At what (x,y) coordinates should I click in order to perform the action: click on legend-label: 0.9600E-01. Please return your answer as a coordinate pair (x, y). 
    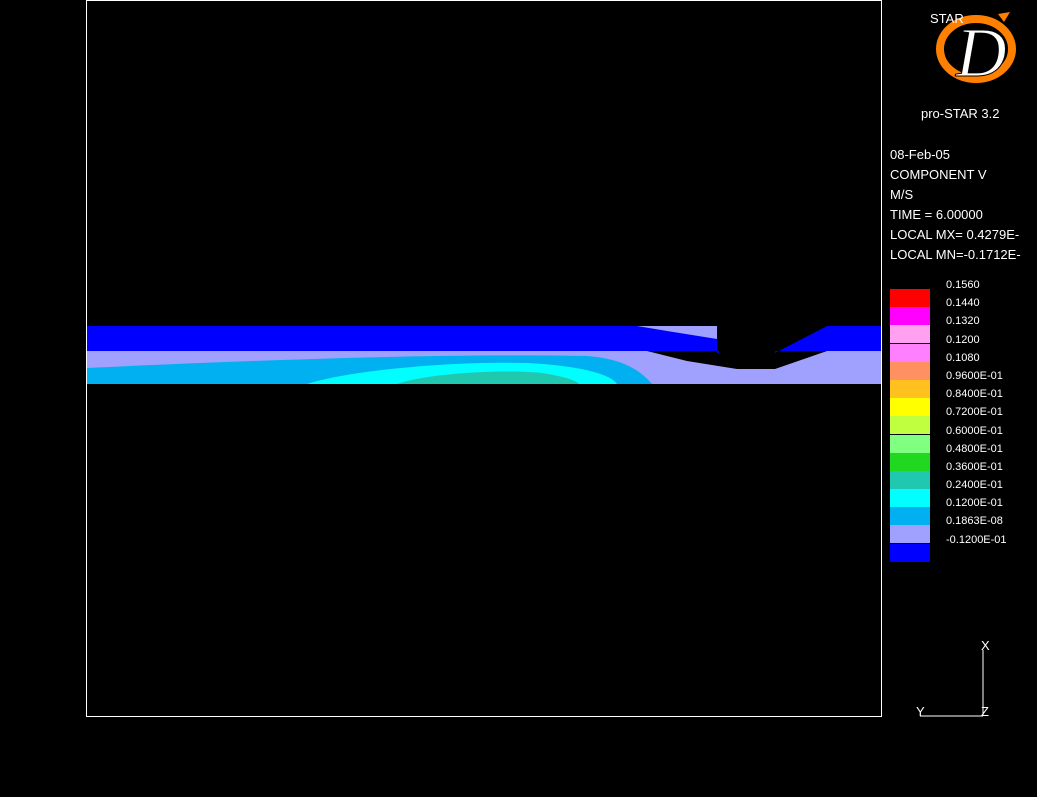
    Looking at the image, I should click on (974, 375).